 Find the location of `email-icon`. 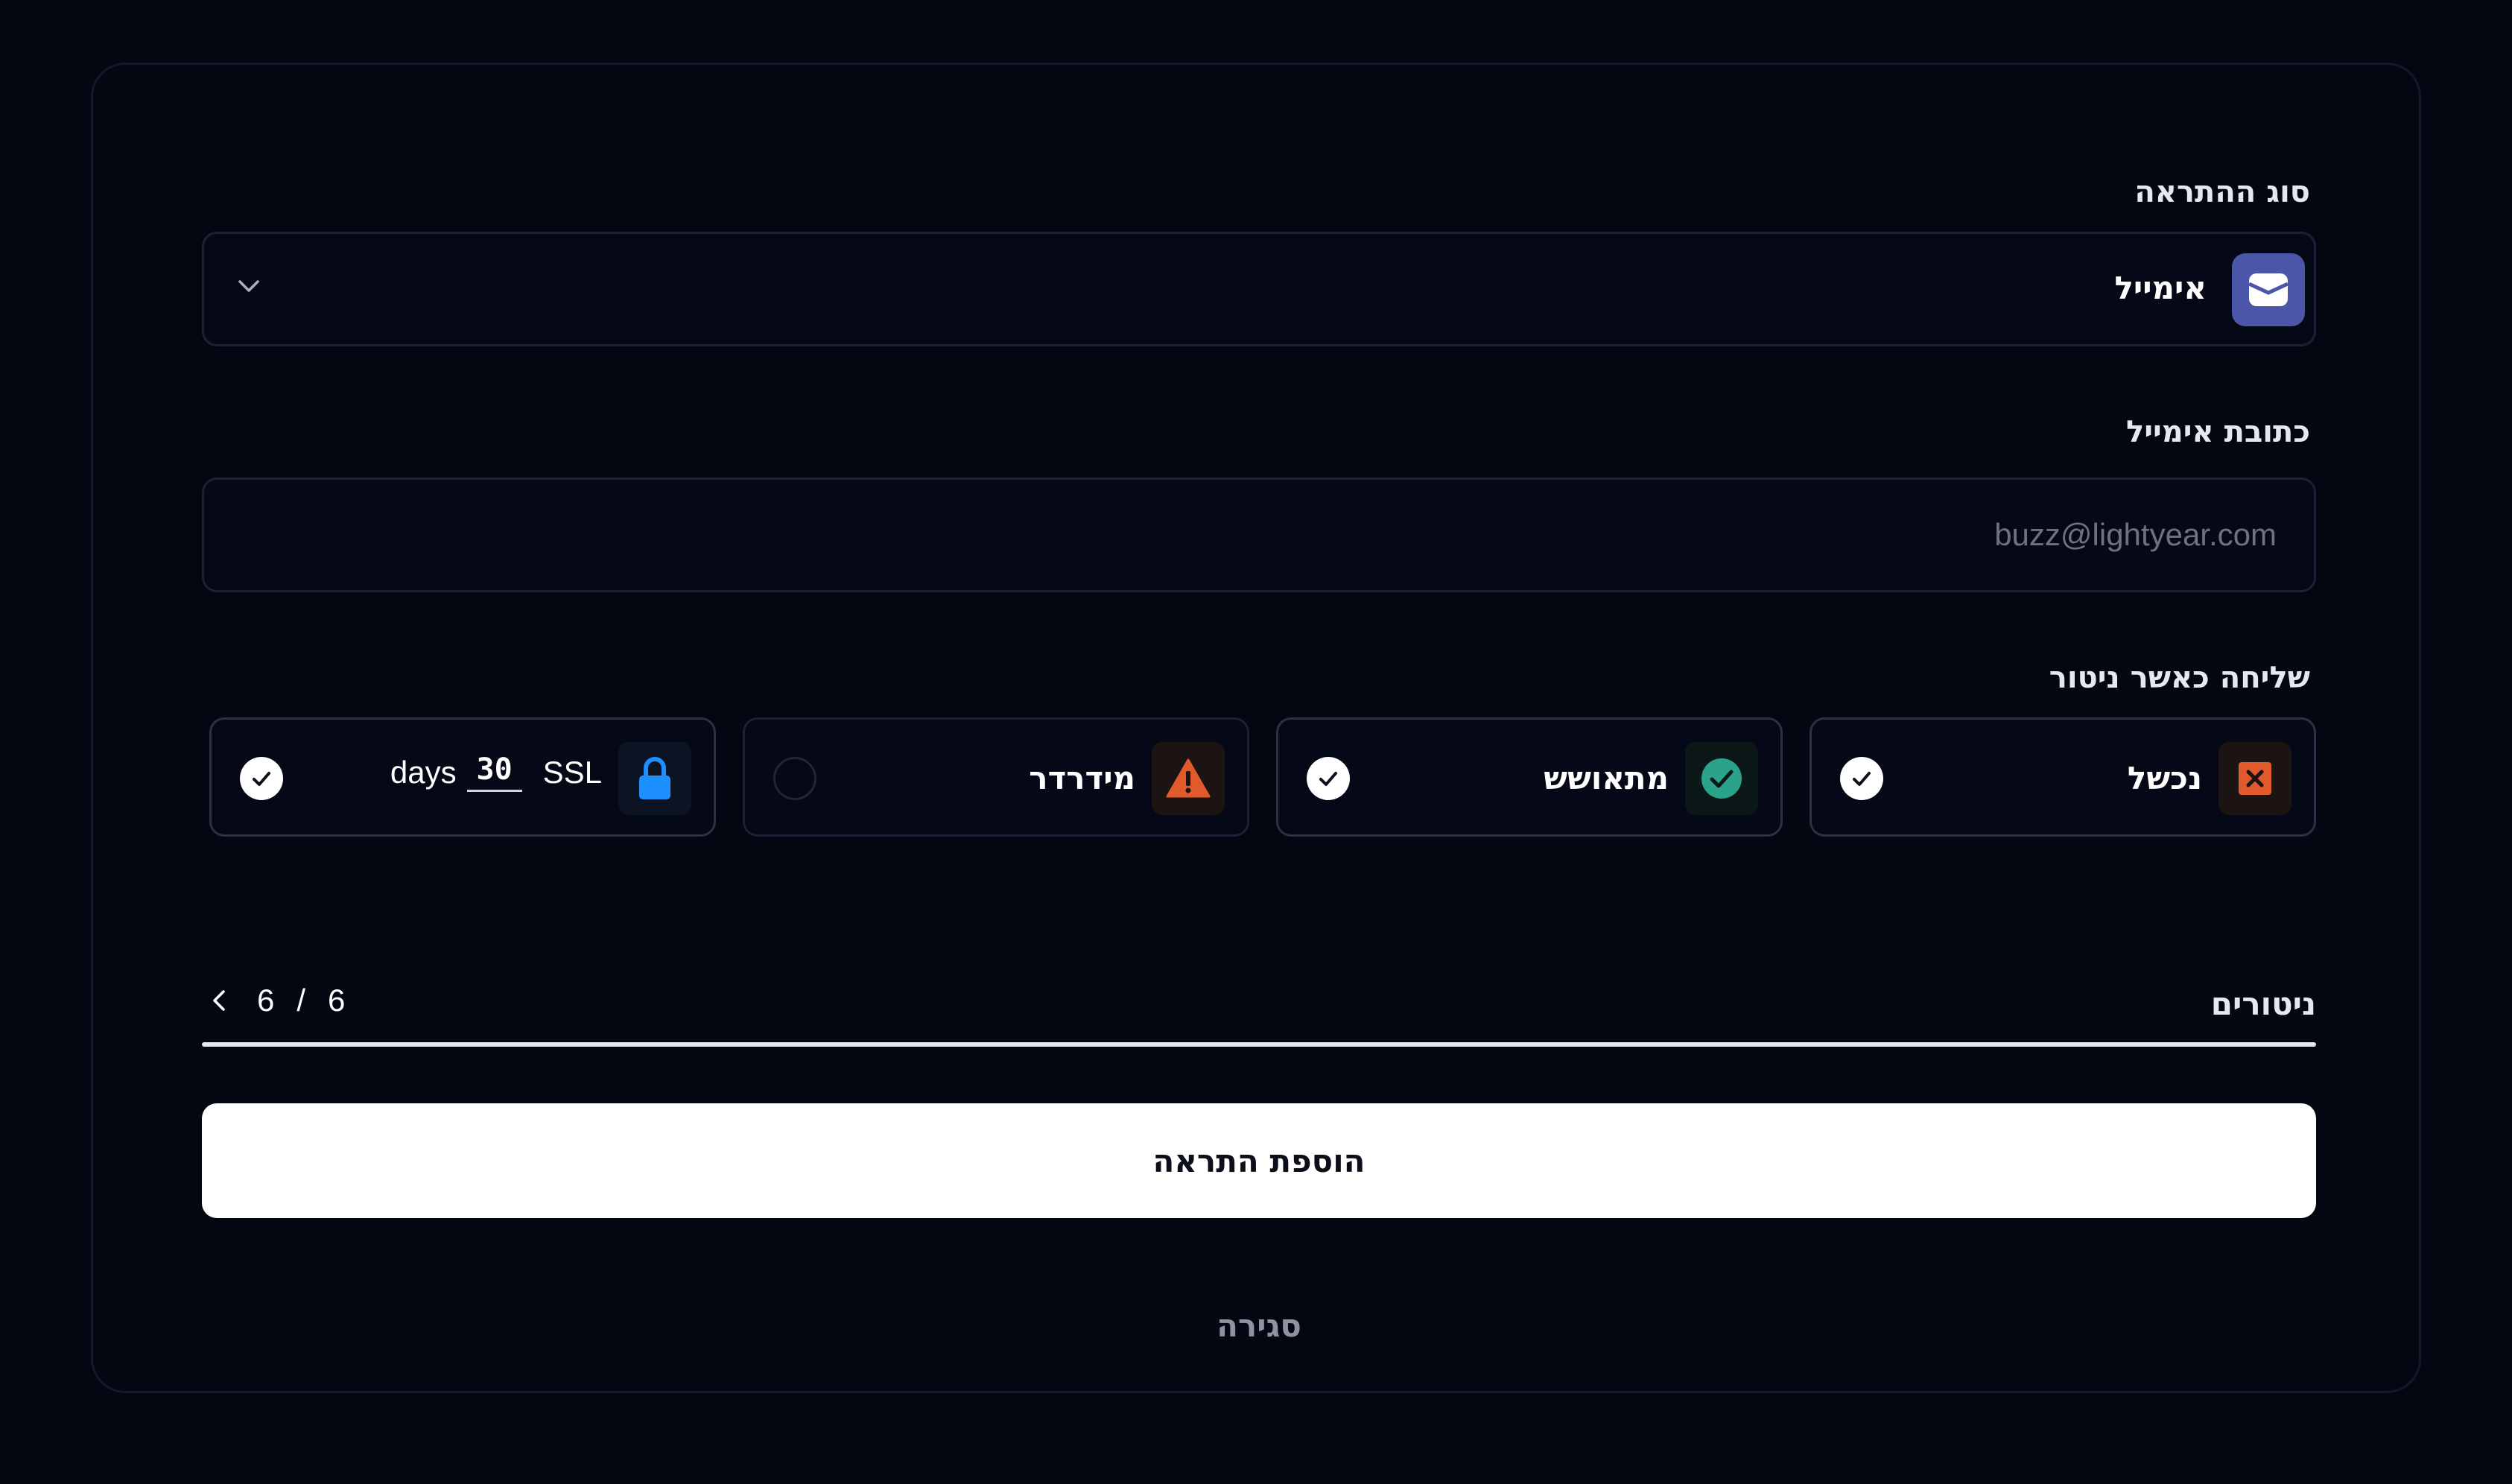

email-icon is located at coordinates (2268, 290).